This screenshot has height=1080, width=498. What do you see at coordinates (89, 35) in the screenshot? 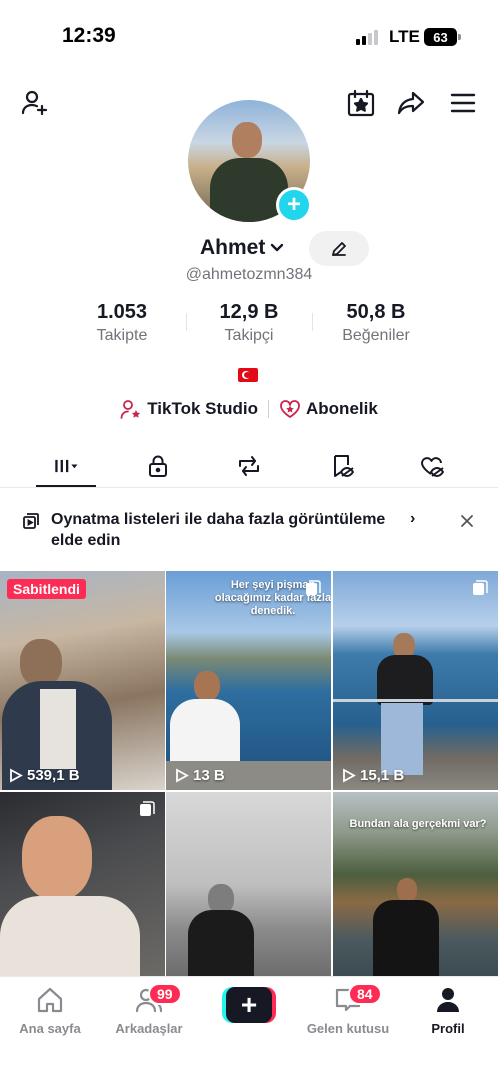
I see `status-time: 12:39` at bounding box center [89, 35].